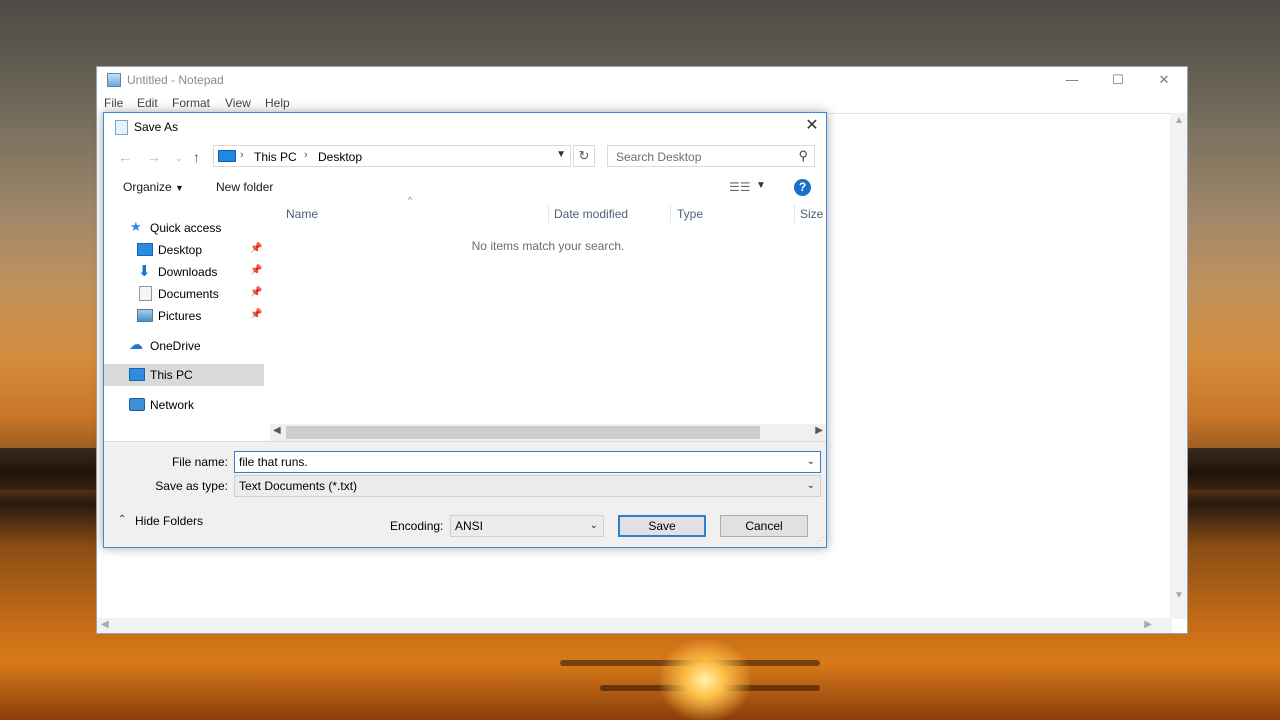 The width and height of the screenshot is (1280, 720). I want to click on download-arrow-icon: ⬇, so click(144, 271).